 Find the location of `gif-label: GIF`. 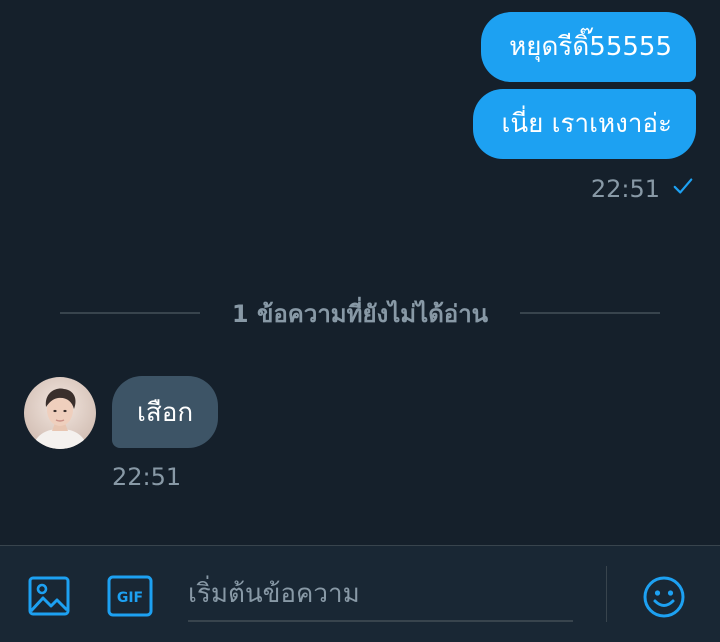

gif-label: GIF is located at coordinates (130, 598).